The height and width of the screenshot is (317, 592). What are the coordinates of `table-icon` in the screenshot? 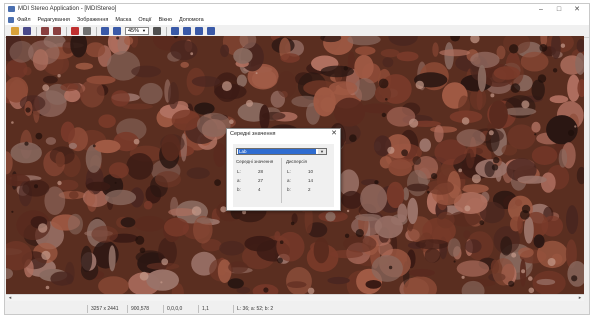 It's located at (210, 31).